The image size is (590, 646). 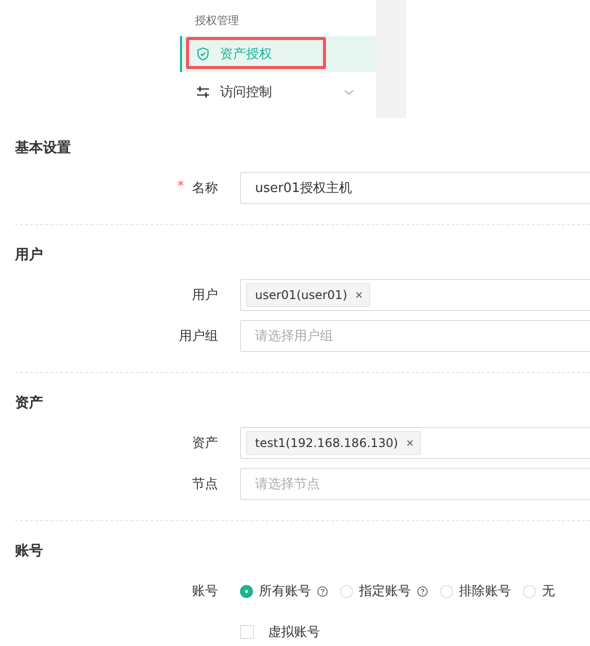 What do you see at coordinates (203, 92) in the screenshot?
I see `sliders-icon` at bounding box center [203, 92].